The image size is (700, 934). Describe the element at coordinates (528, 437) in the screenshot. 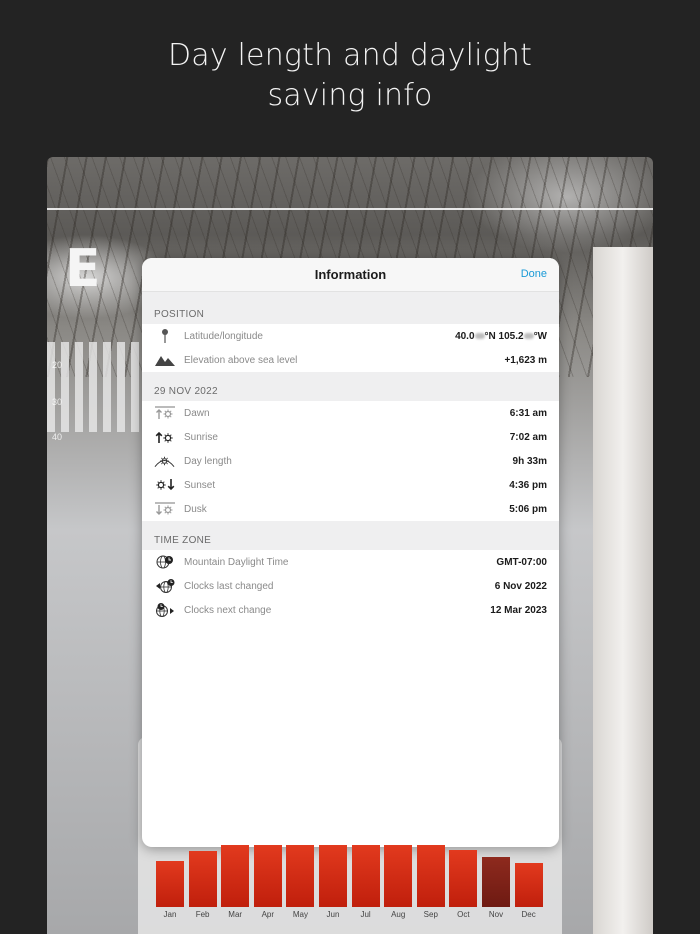

I see `info-row-value: 7:02 am` at that location.